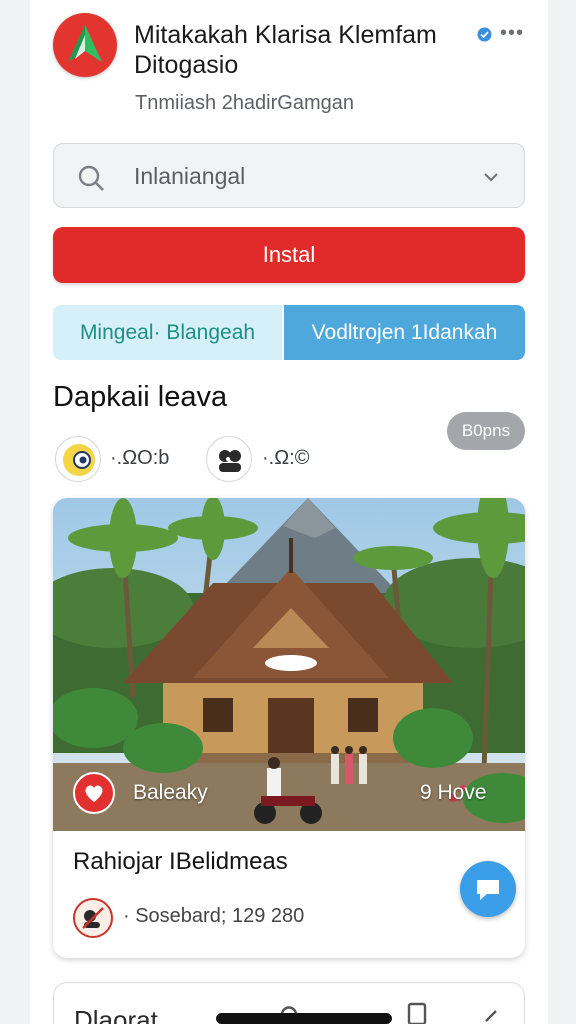 The image size is (576, 1024). I want to click on next-card-title: Dlaorat, so click(116, 1014).